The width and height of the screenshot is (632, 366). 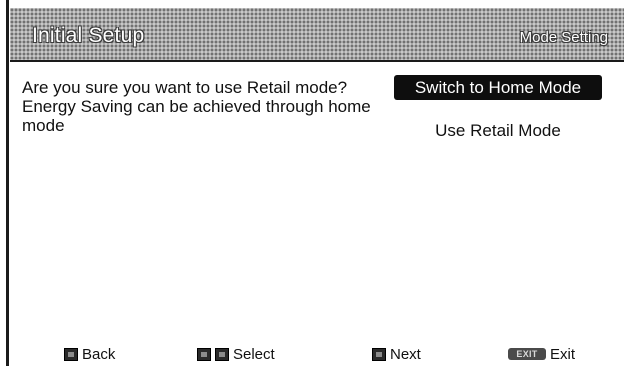 What do you see at coordinates (498, 87) in the screenshot?
I see `switch-to-home-mode-option: Switch to Home Mode` at bounding box center [498, 87].